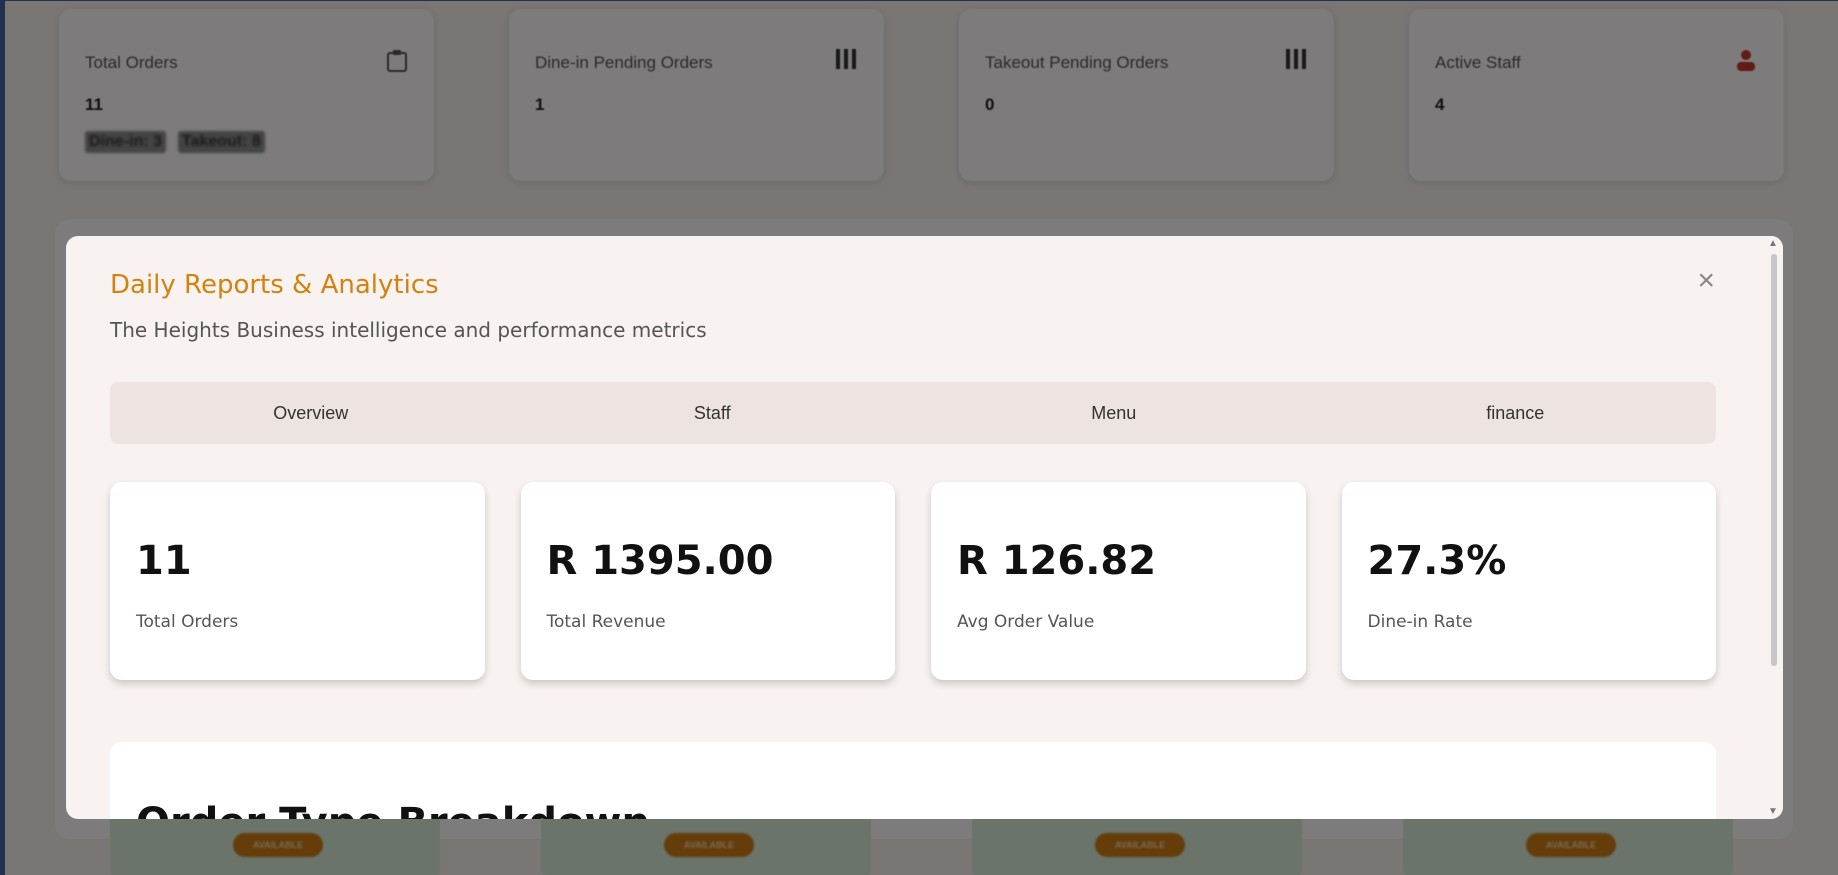  I want to click on order-type-breakdown-card: Order Type Breakdown, so click(913, 780).